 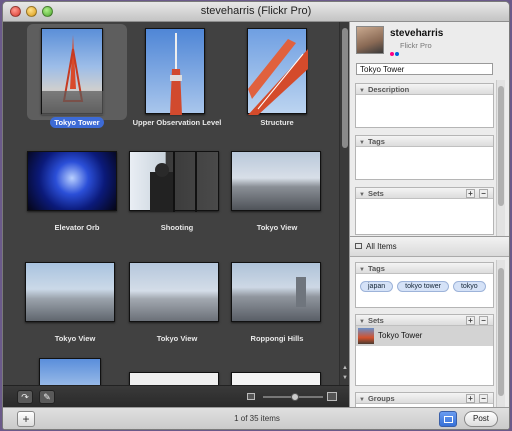 I want to click on username: steveharris, so click(x=417, y=33).